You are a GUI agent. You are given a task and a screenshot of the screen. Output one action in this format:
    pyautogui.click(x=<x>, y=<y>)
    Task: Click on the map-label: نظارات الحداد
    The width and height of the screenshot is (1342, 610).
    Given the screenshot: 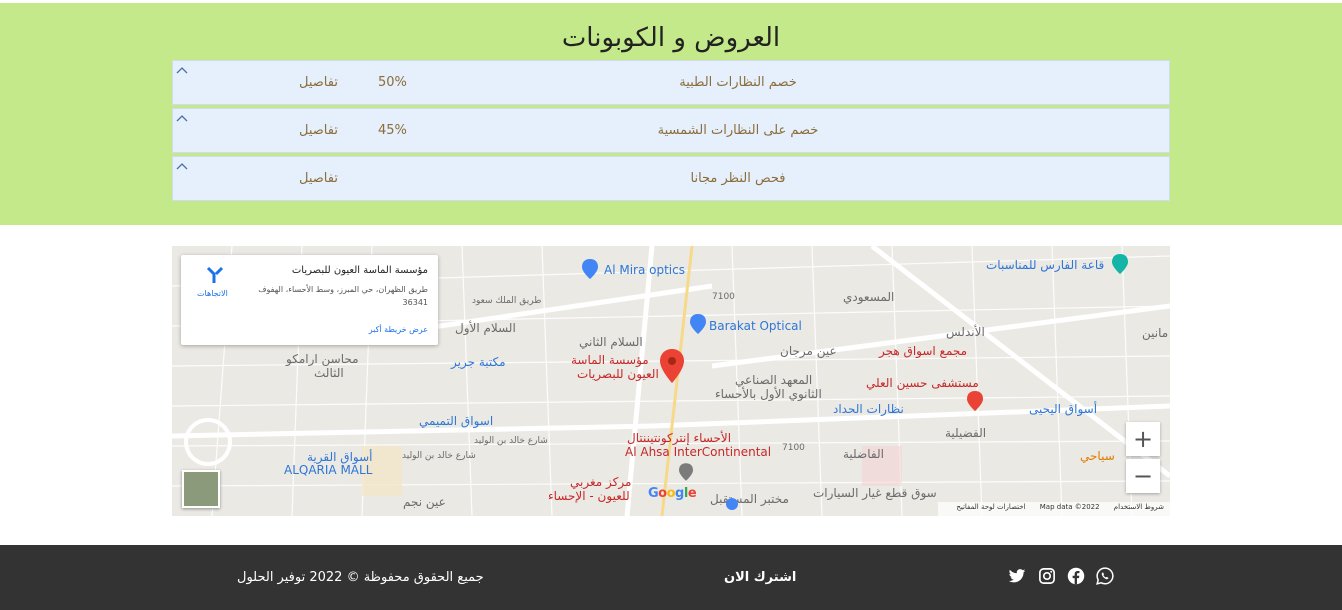 What is the action you would take?
    pyautogui.click(x=868, y=409)
    